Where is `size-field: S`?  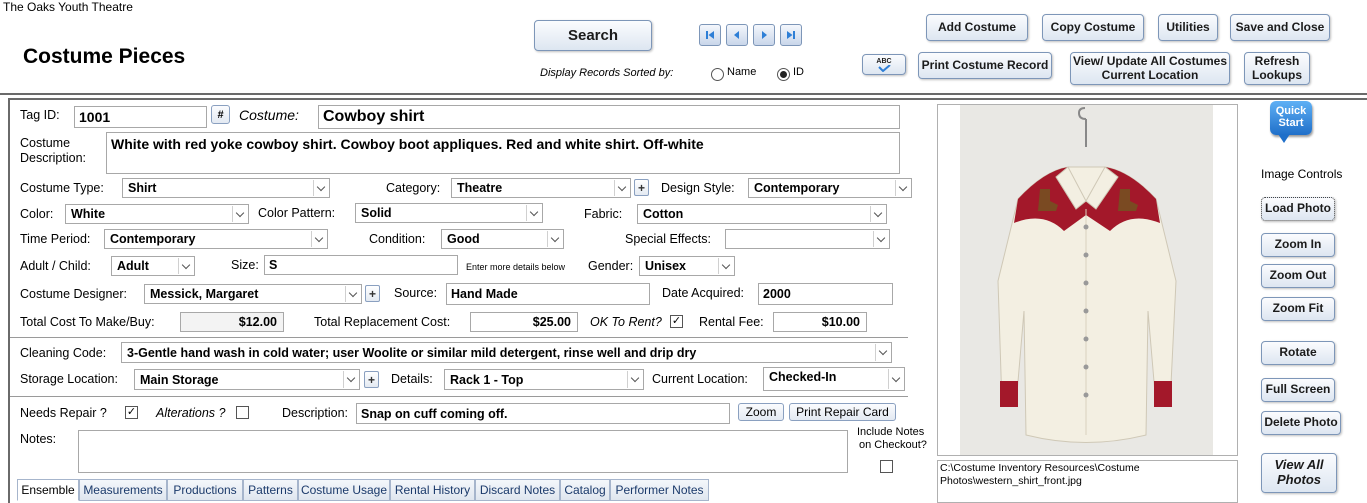 size-field: S is located at coordinates (361, 265).